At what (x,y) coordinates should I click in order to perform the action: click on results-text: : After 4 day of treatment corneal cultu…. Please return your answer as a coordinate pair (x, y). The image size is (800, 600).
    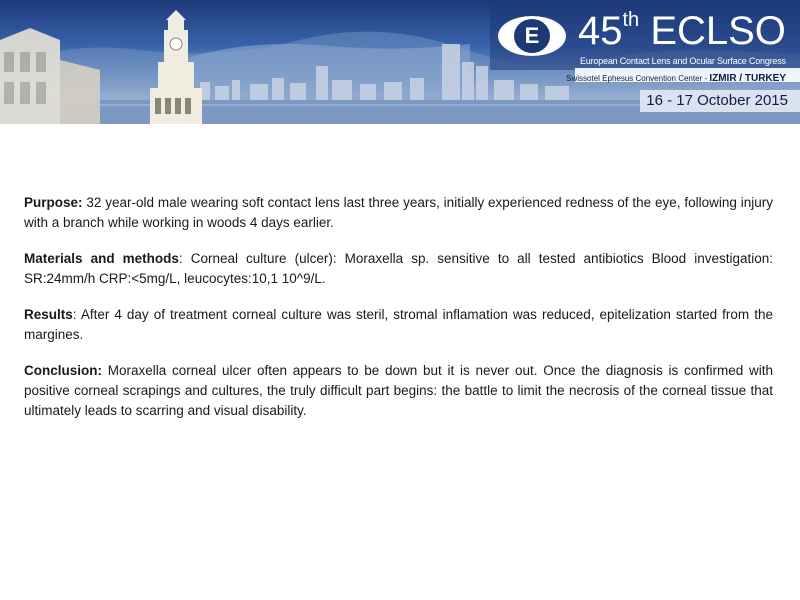
    Looking at the image, I should click on (398, 324).